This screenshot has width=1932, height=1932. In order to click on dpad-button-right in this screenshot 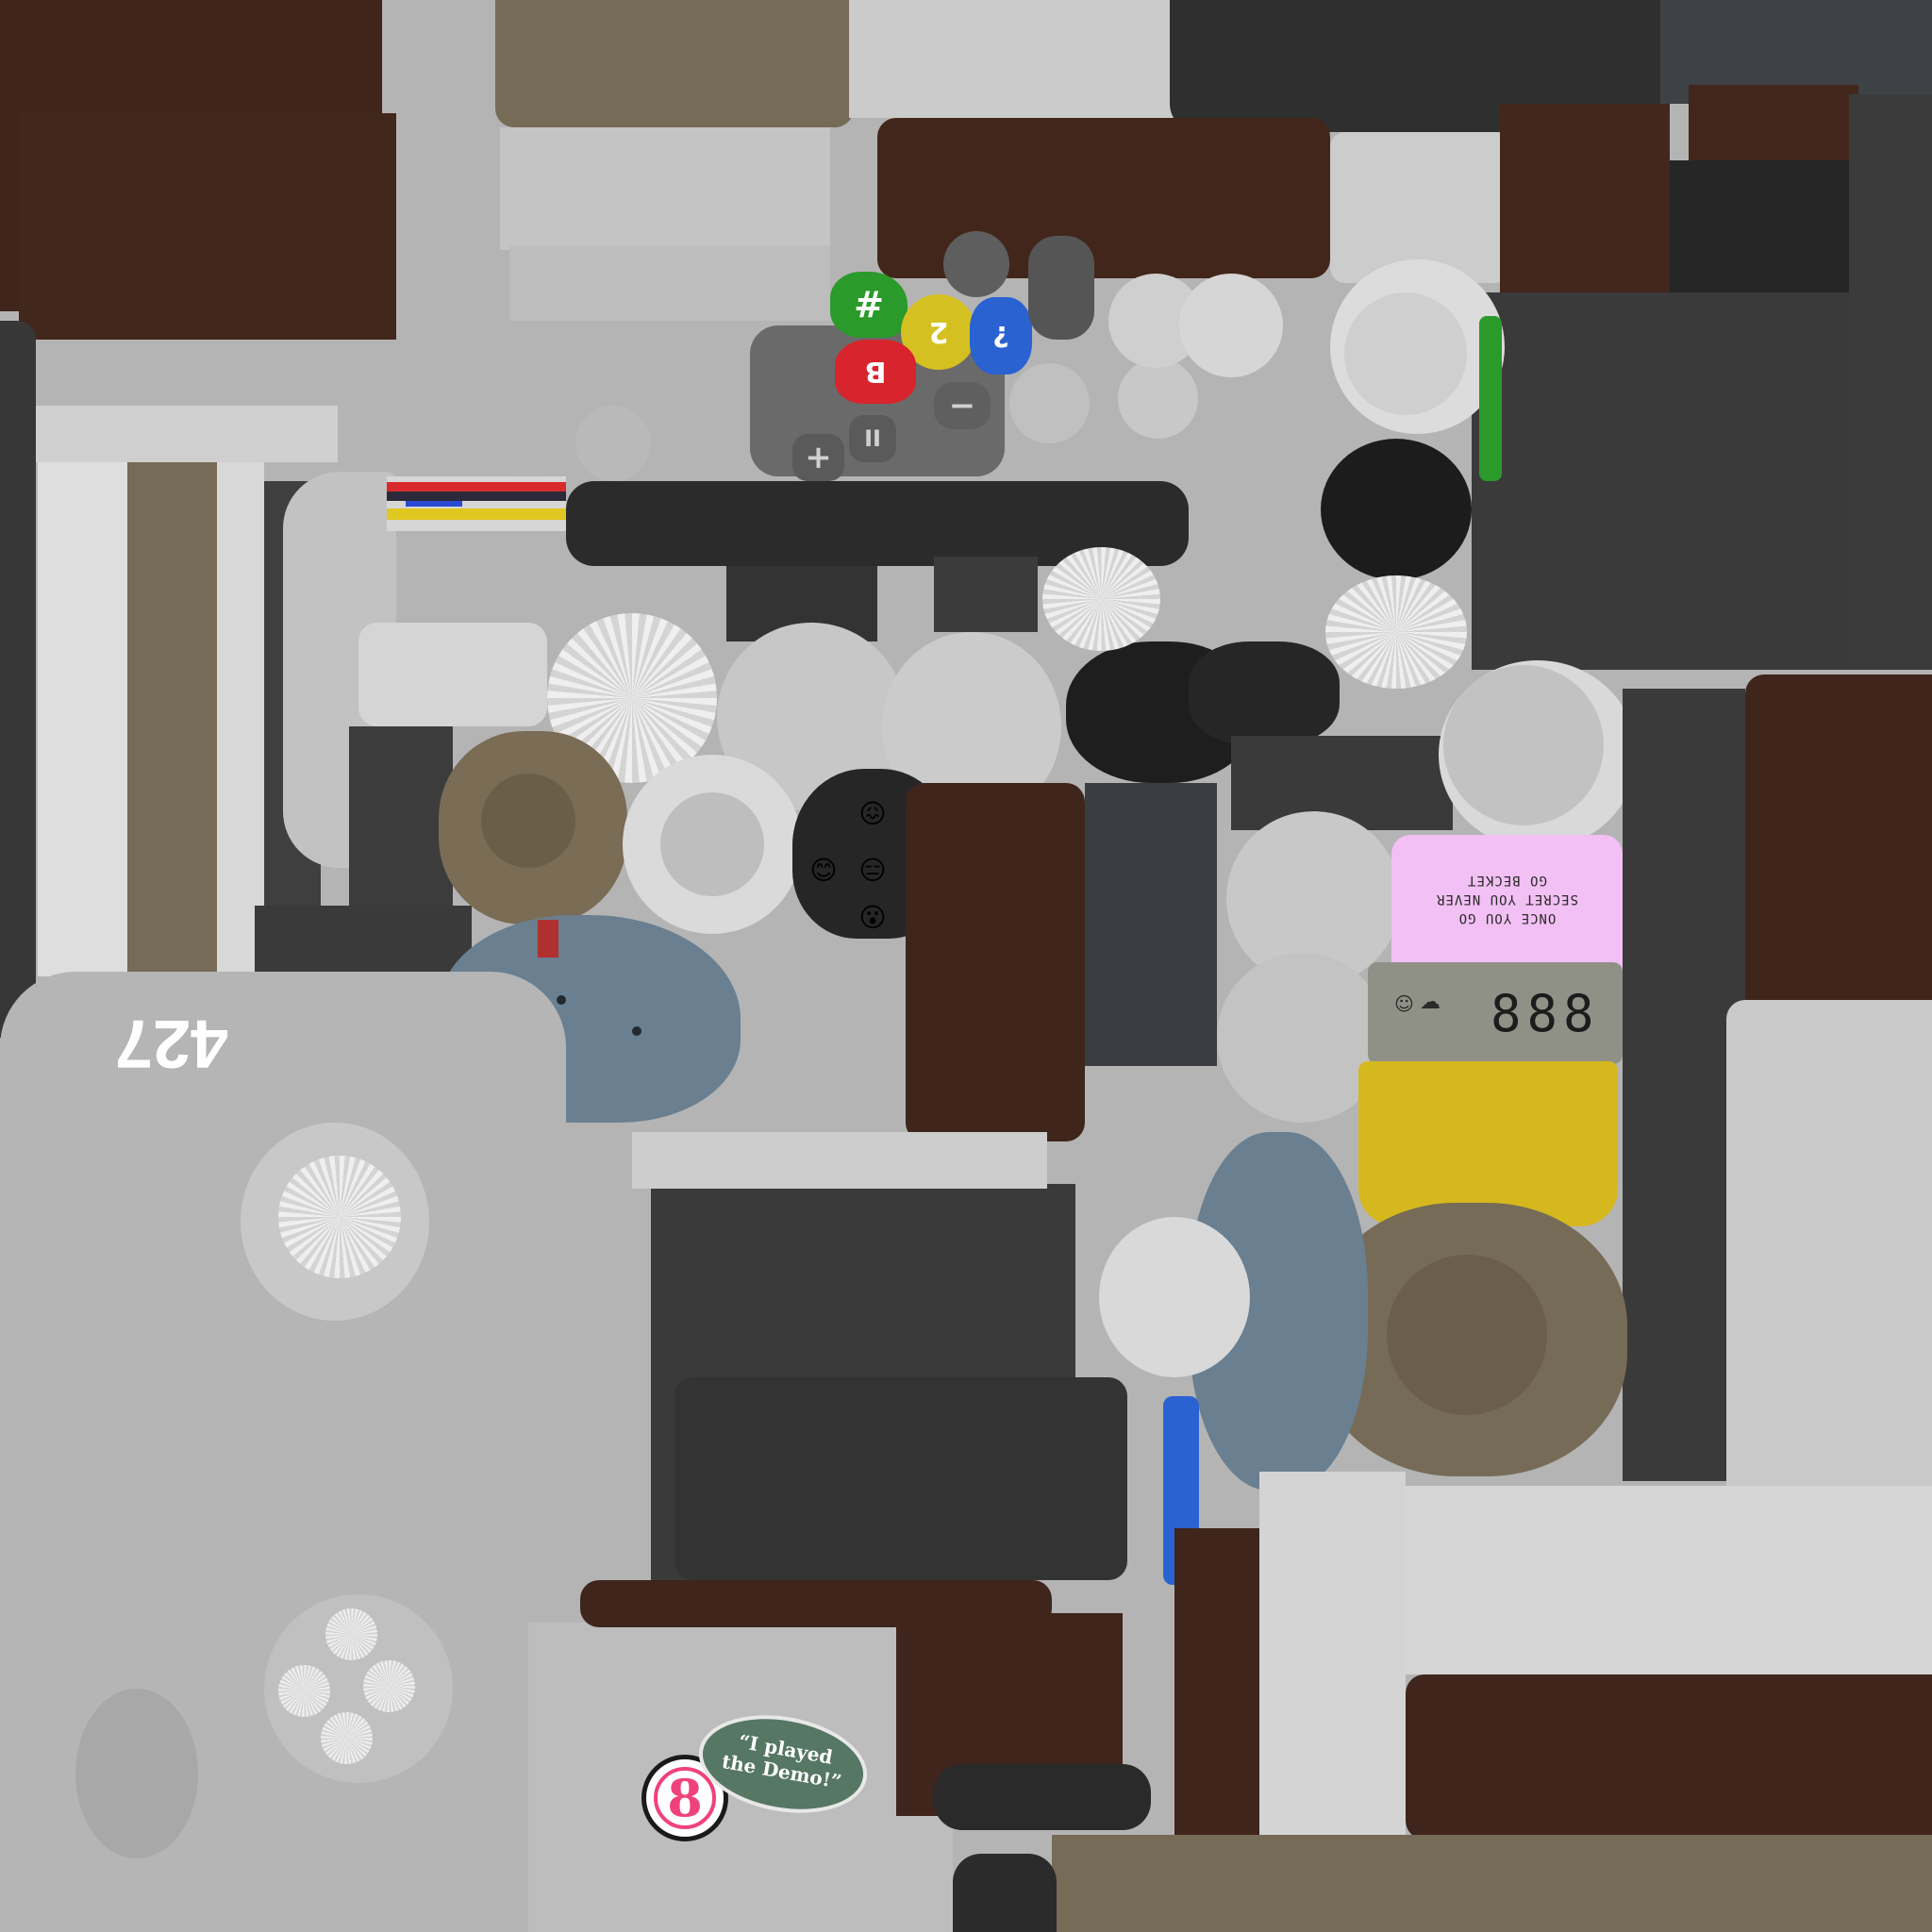, I will do `click(389, 1686)`.